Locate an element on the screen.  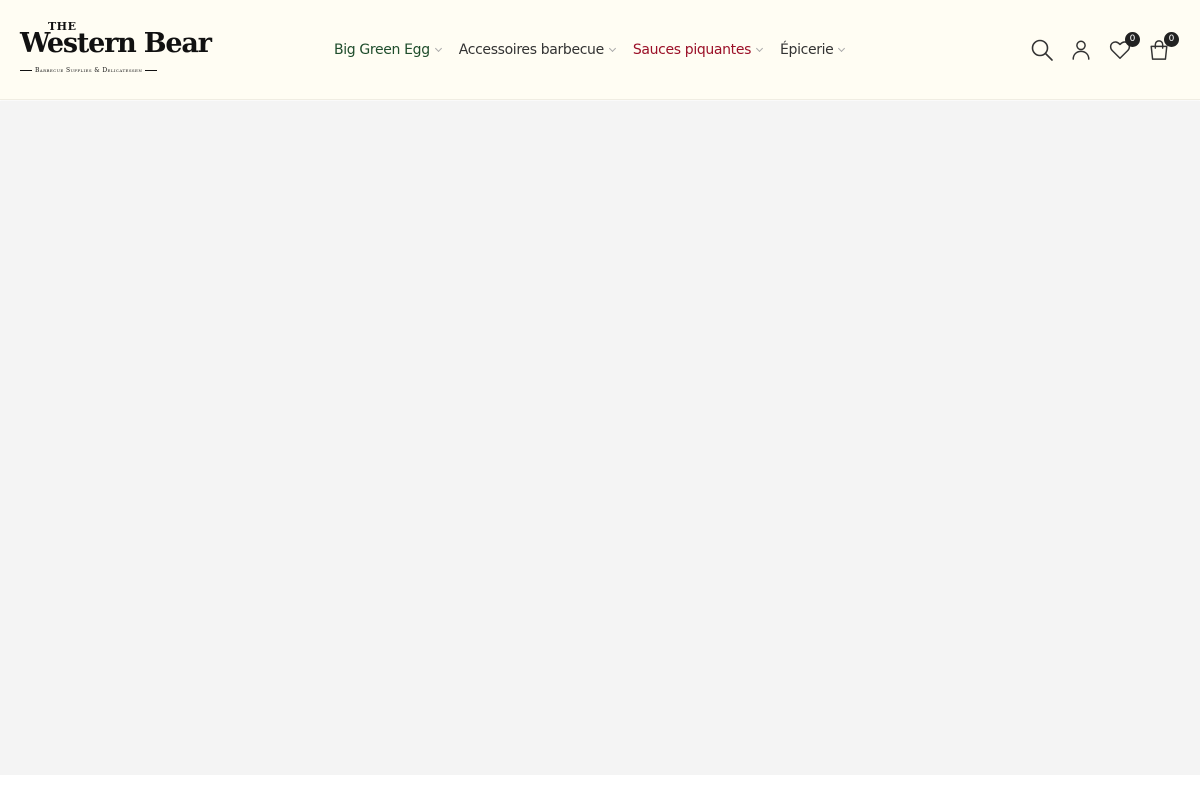
header-actions: 0 0 is located at coordinates (1098, 48).